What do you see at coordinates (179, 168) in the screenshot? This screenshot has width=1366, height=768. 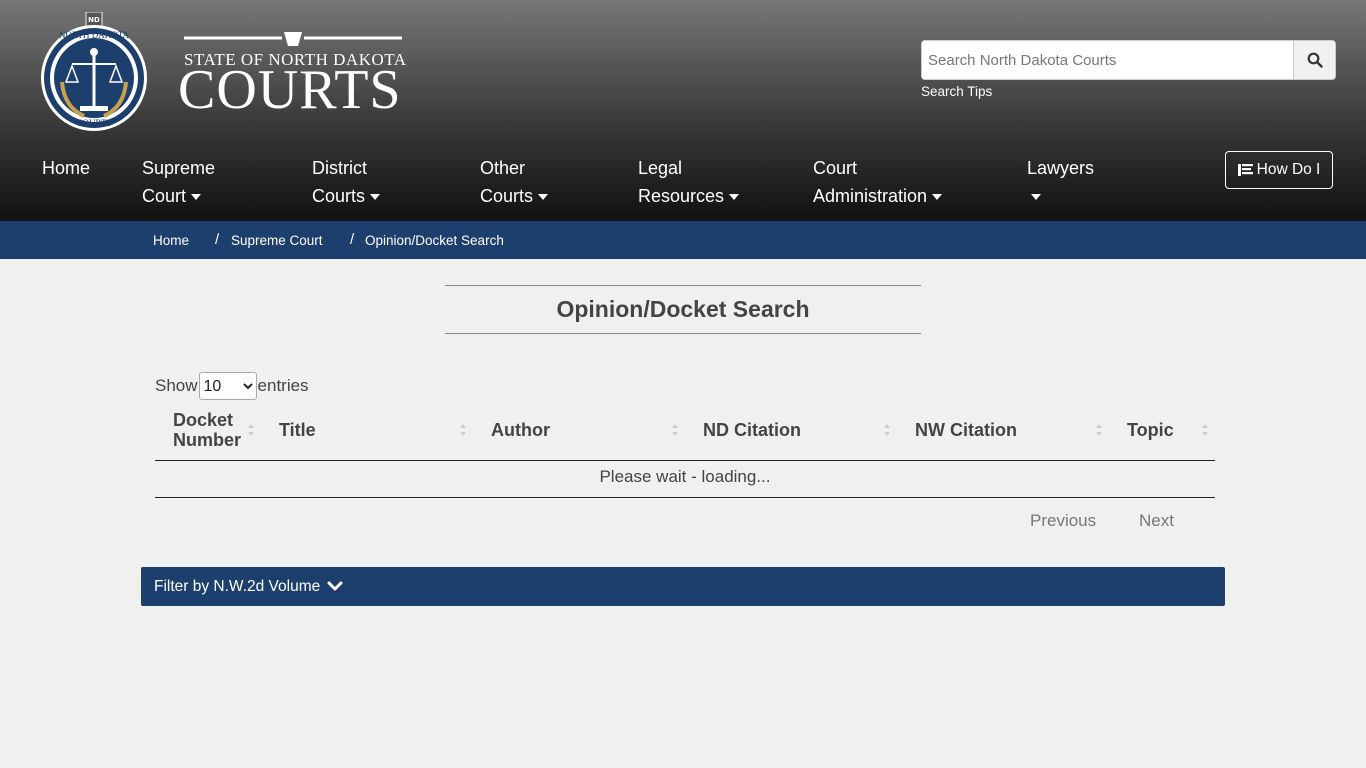 I see `nav-label-line1: Supreme` at bounding box center [179, 168].